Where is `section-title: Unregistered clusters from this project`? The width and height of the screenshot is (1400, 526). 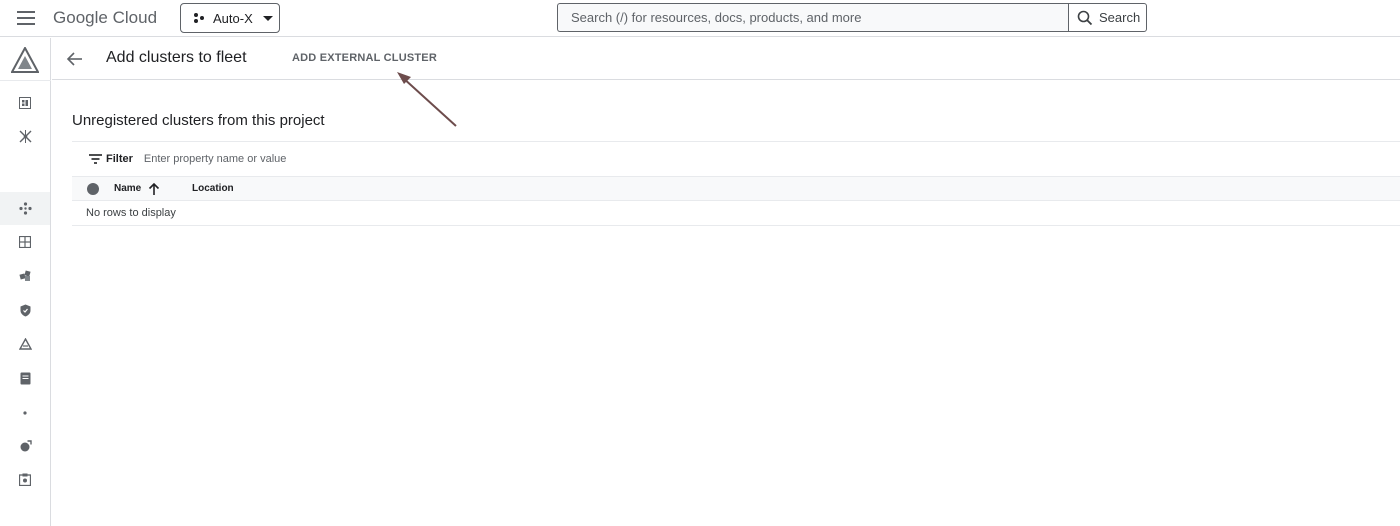 section-title: Unregistered clusters from this project is located at coordinates (198, 120).